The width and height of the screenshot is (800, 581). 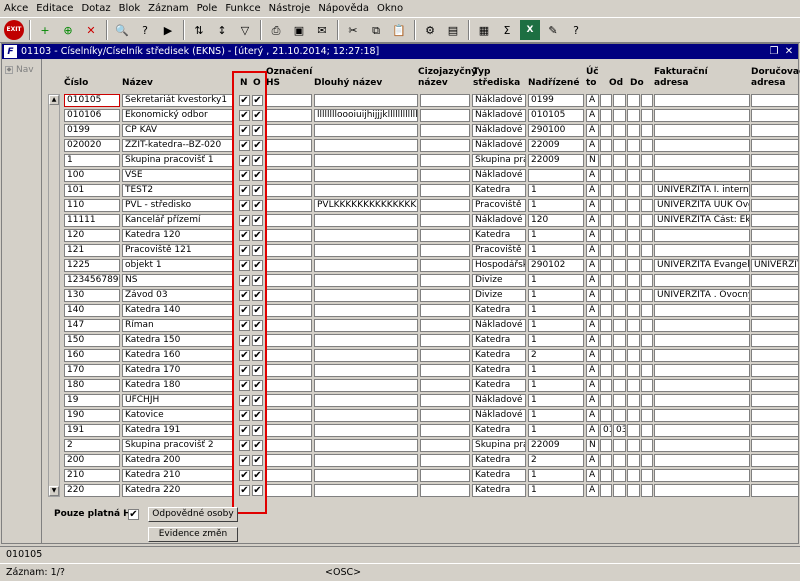 What do you see at coordinates (92, 445) in the screenshot?
I see `cell-cislo: 2` at bounding box center [92, 445].